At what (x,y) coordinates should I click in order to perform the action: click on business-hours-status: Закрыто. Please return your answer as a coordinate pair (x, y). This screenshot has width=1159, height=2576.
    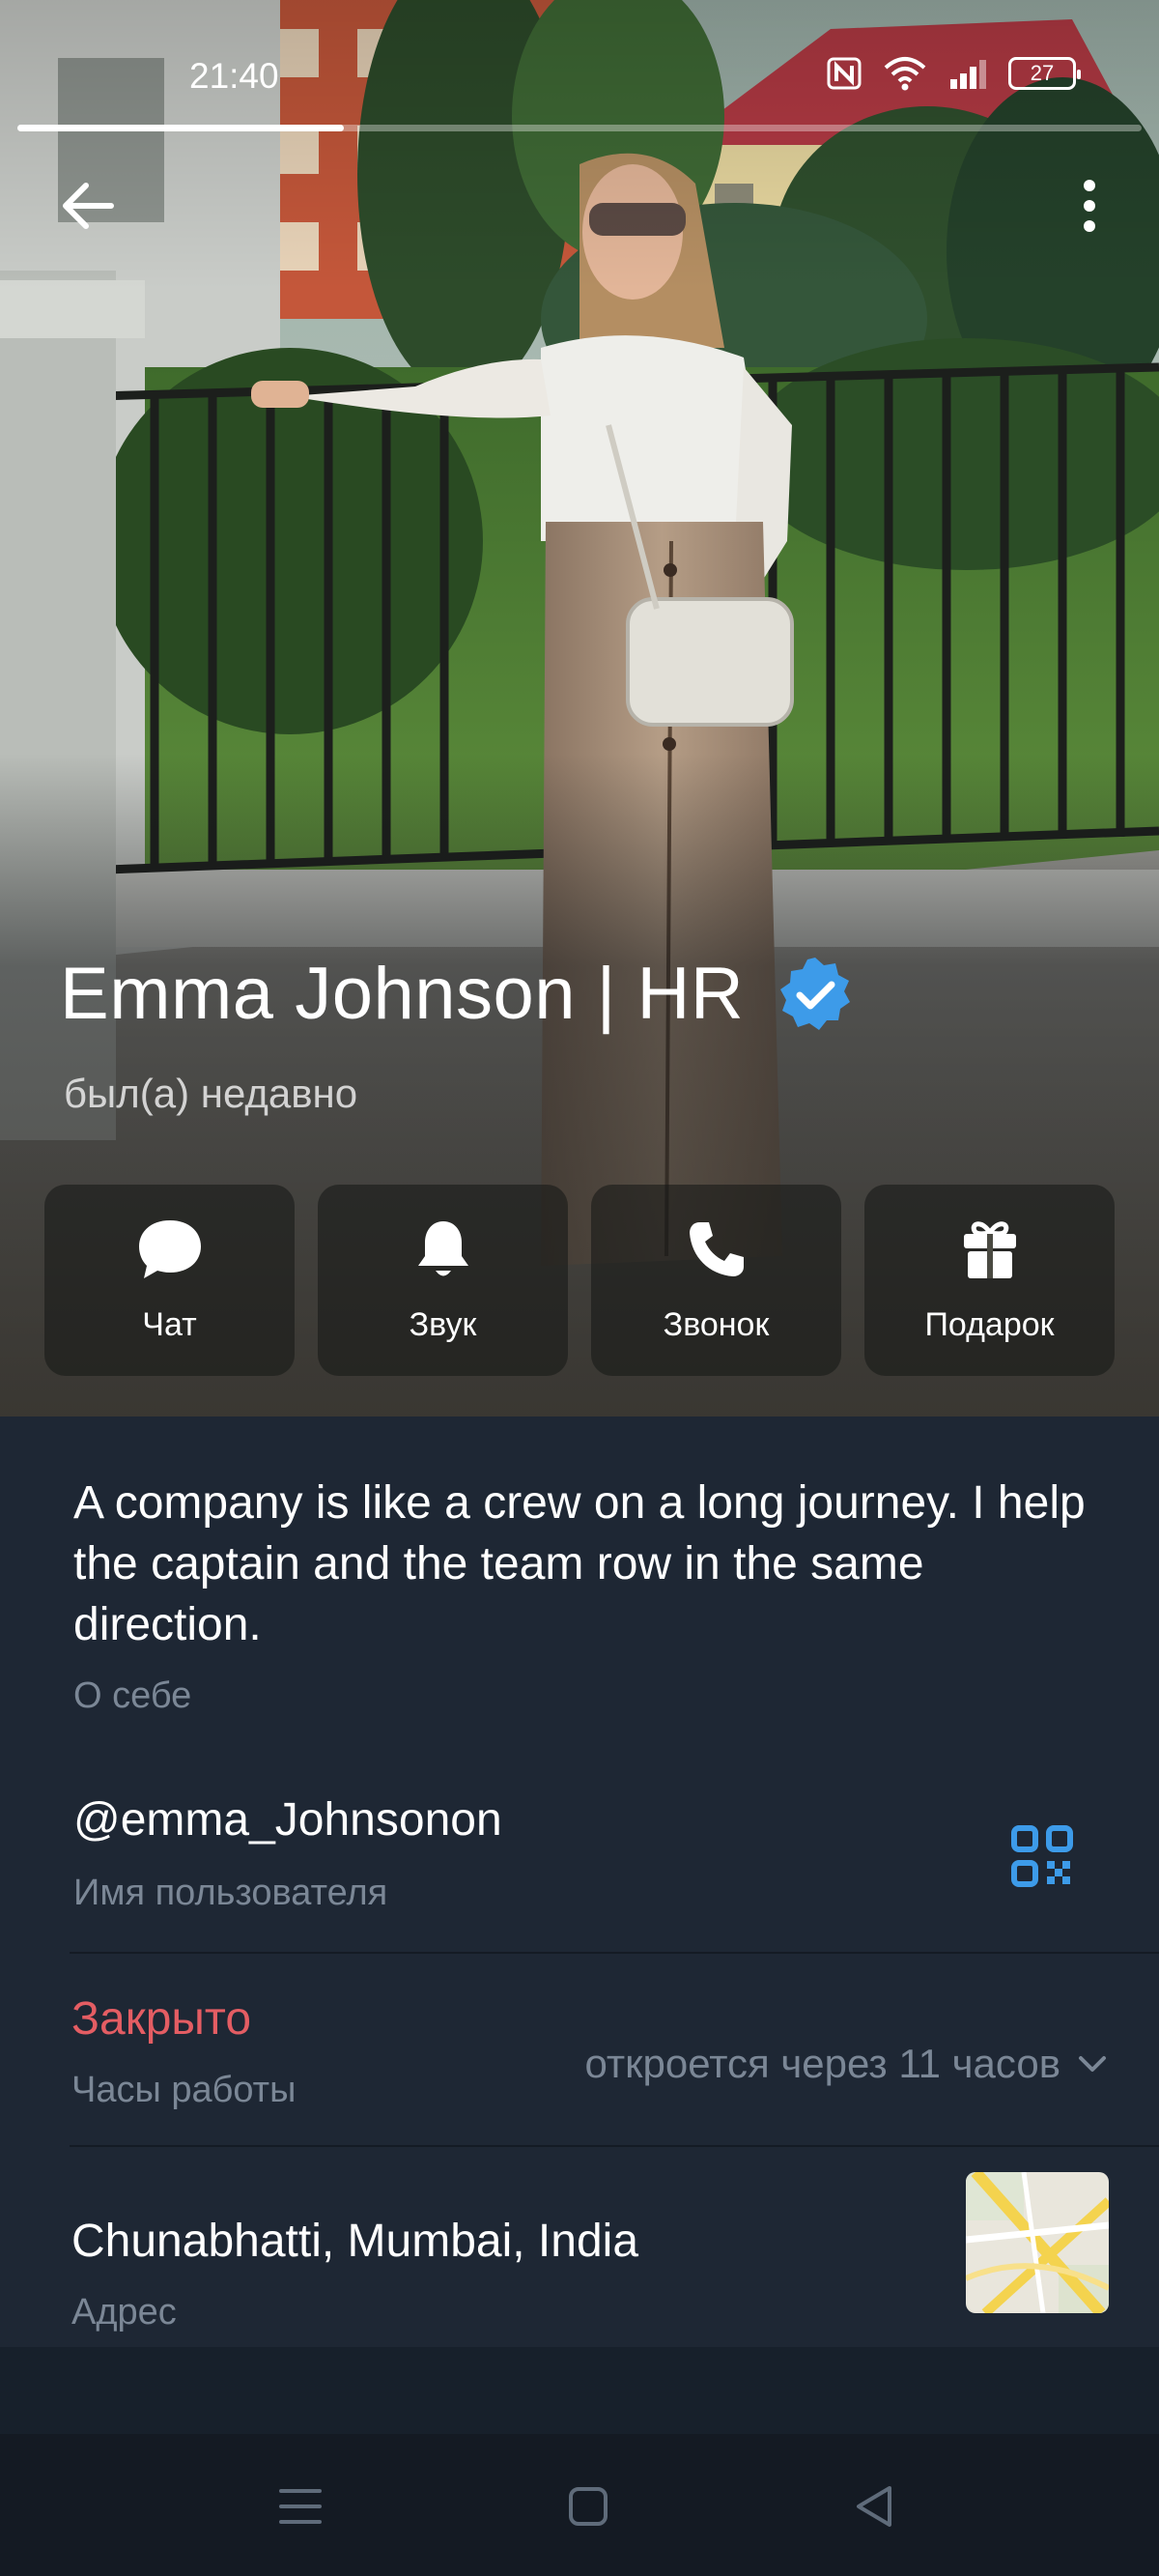
    Looking at the image, I should click on (161, 2019).